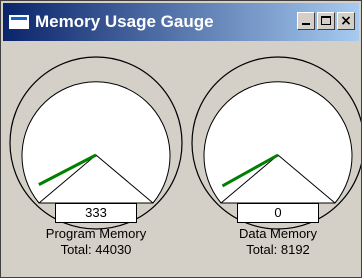  I want to click on data-memory-value: 0, so click(278, 213).